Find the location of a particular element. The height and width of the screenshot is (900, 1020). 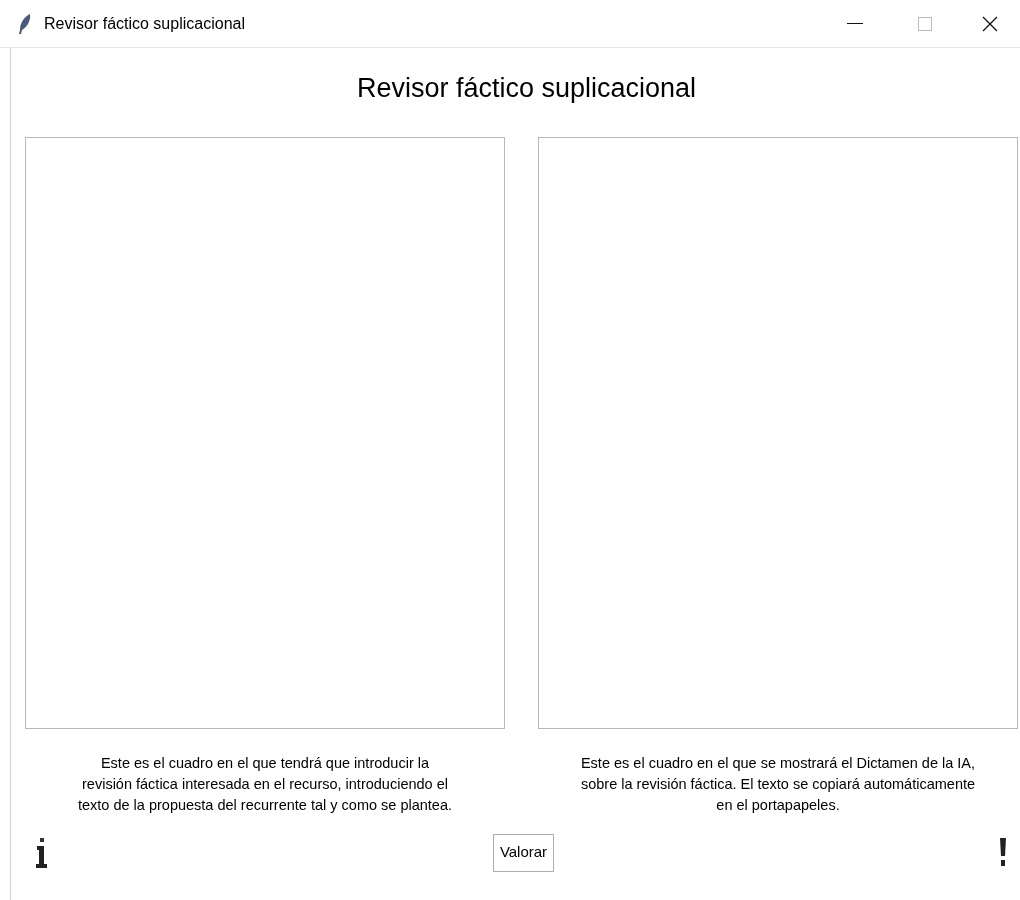

valorar-button: Valorar is located at coordinates (523, 852).